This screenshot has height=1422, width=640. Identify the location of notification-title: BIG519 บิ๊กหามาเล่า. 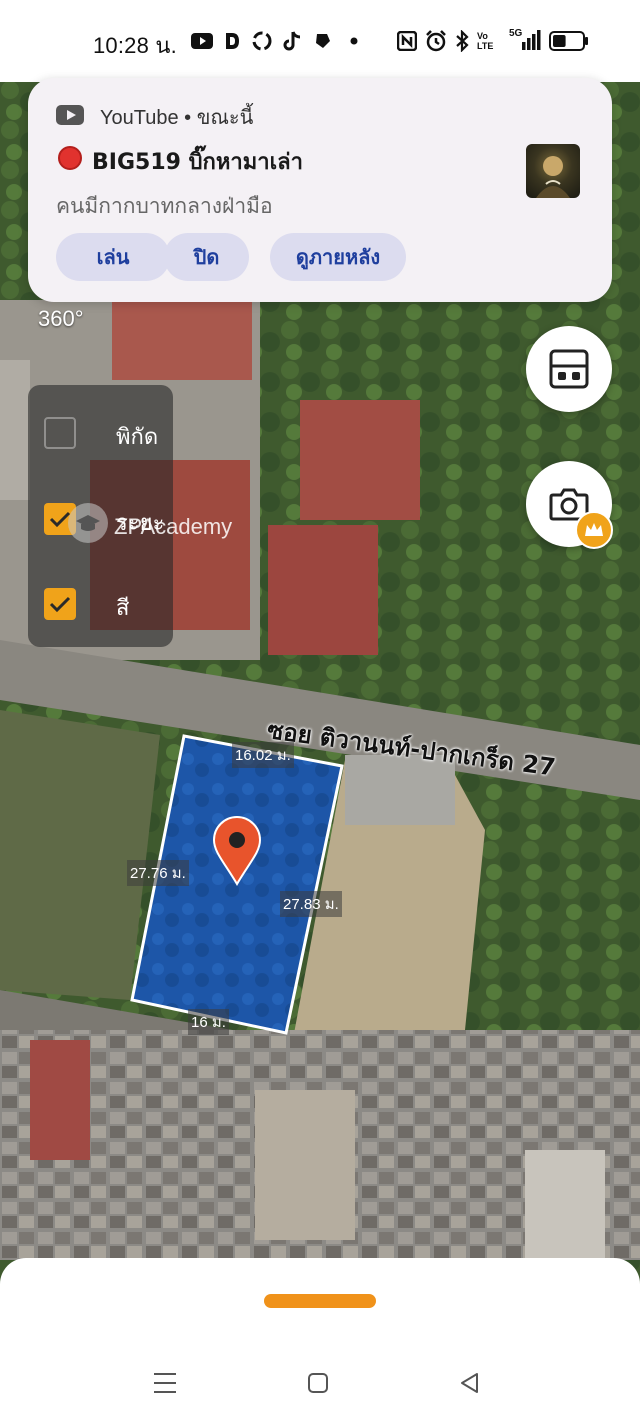
(197, 162).